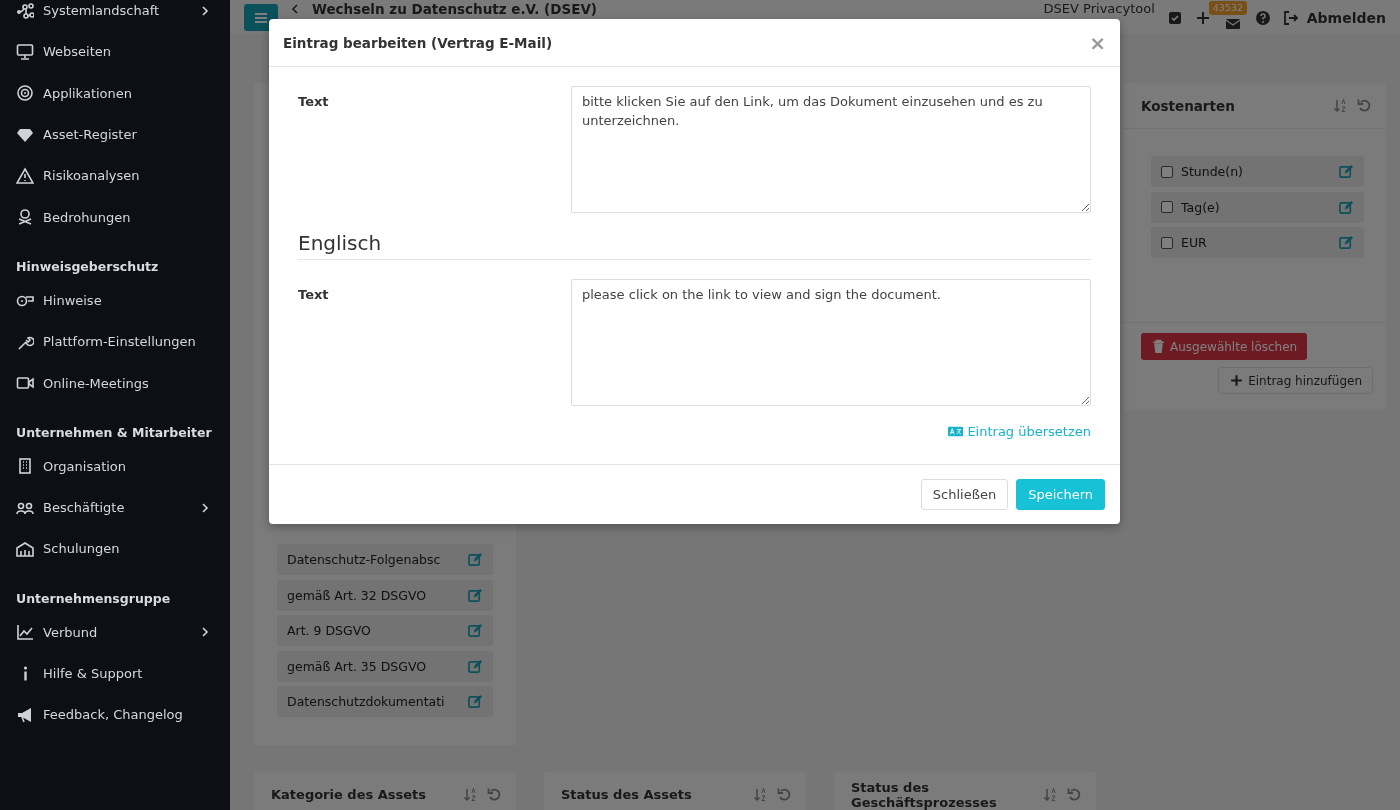 The width and height of the screenshot is (1400, 810). Describe the element at coordinates (295, 9) in the screenshot. I see `chevron-left-icon` at that location.